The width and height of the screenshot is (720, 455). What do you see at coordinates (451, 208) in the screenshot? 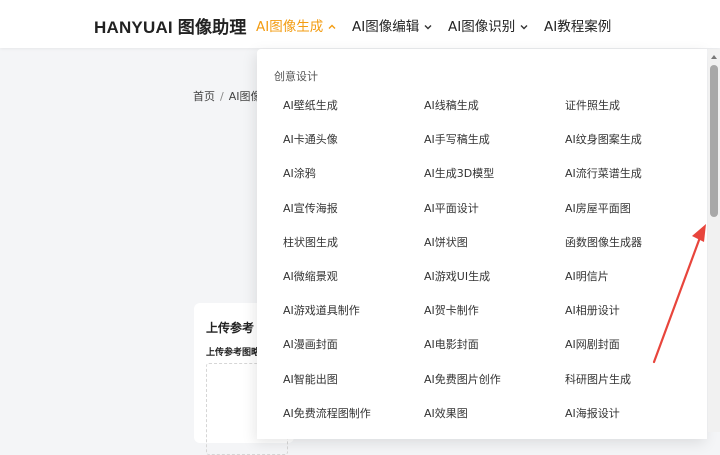
I see `menu-item: AI平面设计` at bounding box center [451, 208].